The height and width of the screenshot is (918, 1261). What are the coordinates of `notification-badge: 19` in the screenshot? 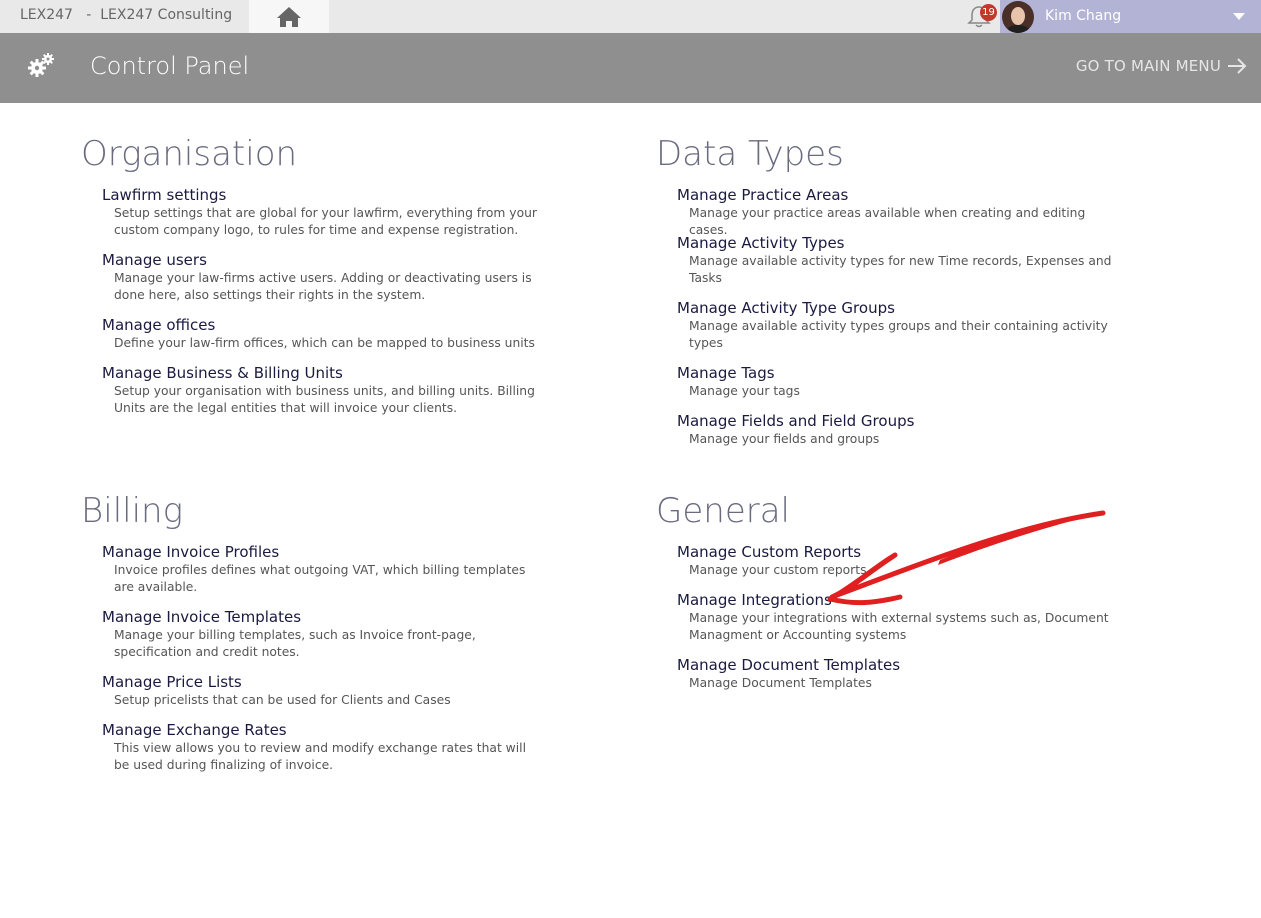 It's located at (988, 12).